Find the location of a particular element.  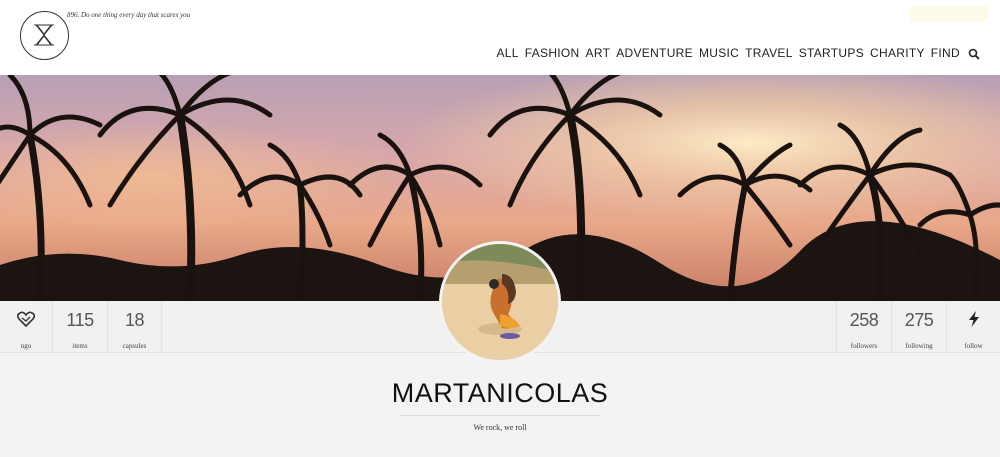

stat-ngo: ngo is located at coordinates (26, 327).